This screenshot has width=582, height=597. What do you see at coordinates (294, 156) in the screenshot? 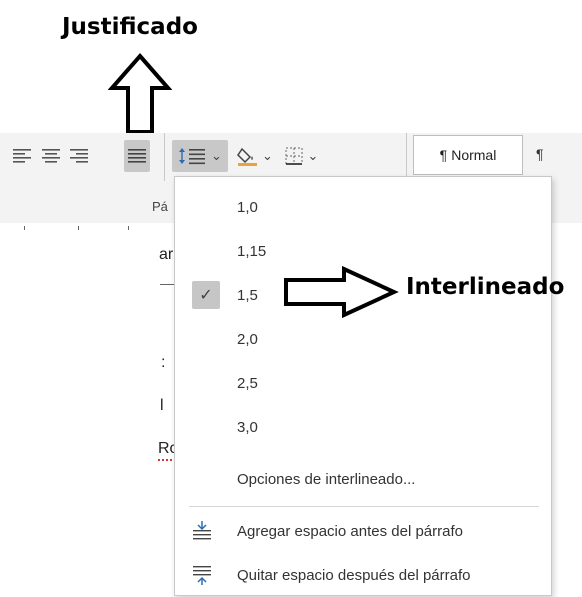
I see `borders-icon` at bounding box center [294, 156].